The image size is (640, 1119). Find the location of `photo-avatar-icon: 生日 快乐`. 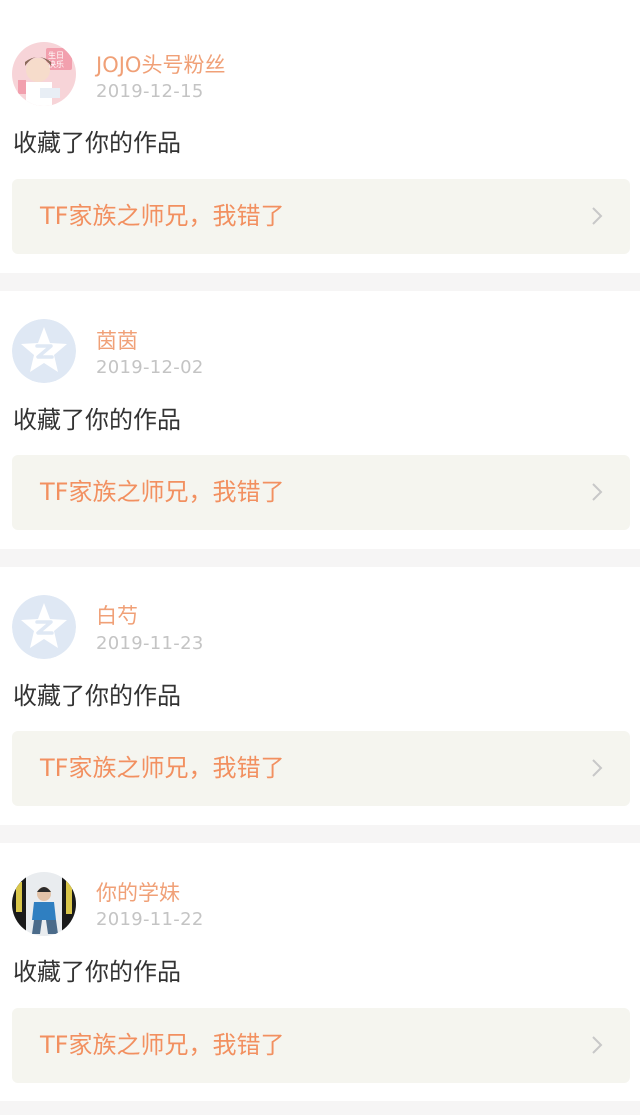

photo-avatar-icon: 生日 快乐 is located at coordinates (44, 74).